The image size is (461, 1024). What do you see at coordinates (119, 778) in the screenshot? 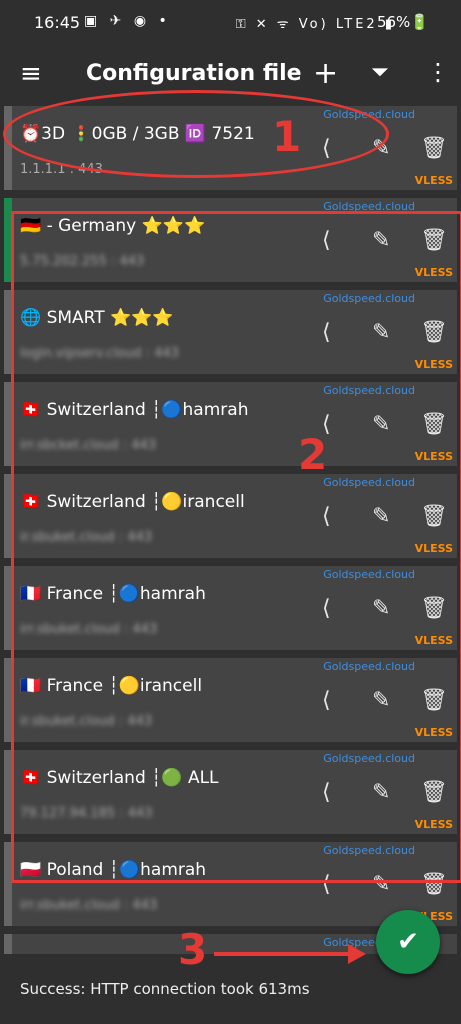
I see `server-name: 🇨🇭 Switzerland ┆🟢 ALL` at bounding box center [119, 778].